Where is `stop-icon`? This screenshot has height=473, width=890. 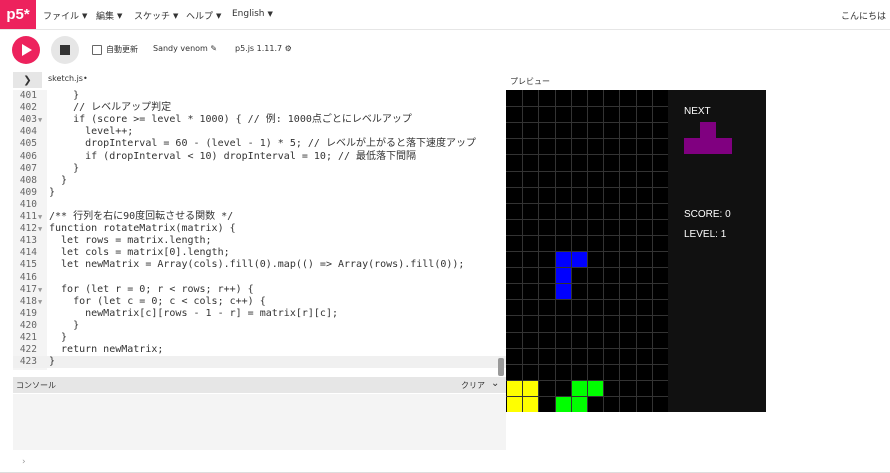
stop-icon is located at coordinates (65, 50).